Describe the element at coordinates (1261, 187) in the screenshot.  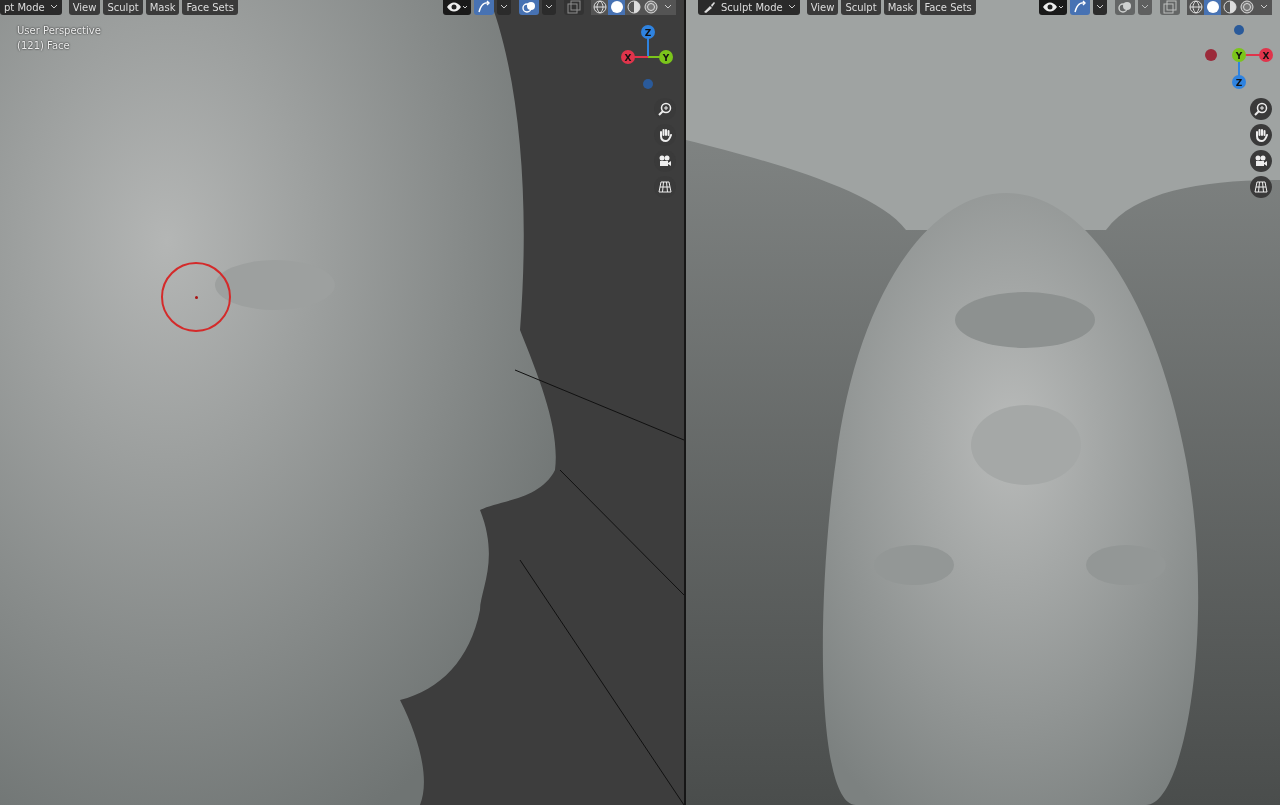
I see `grid-icon` at that location.